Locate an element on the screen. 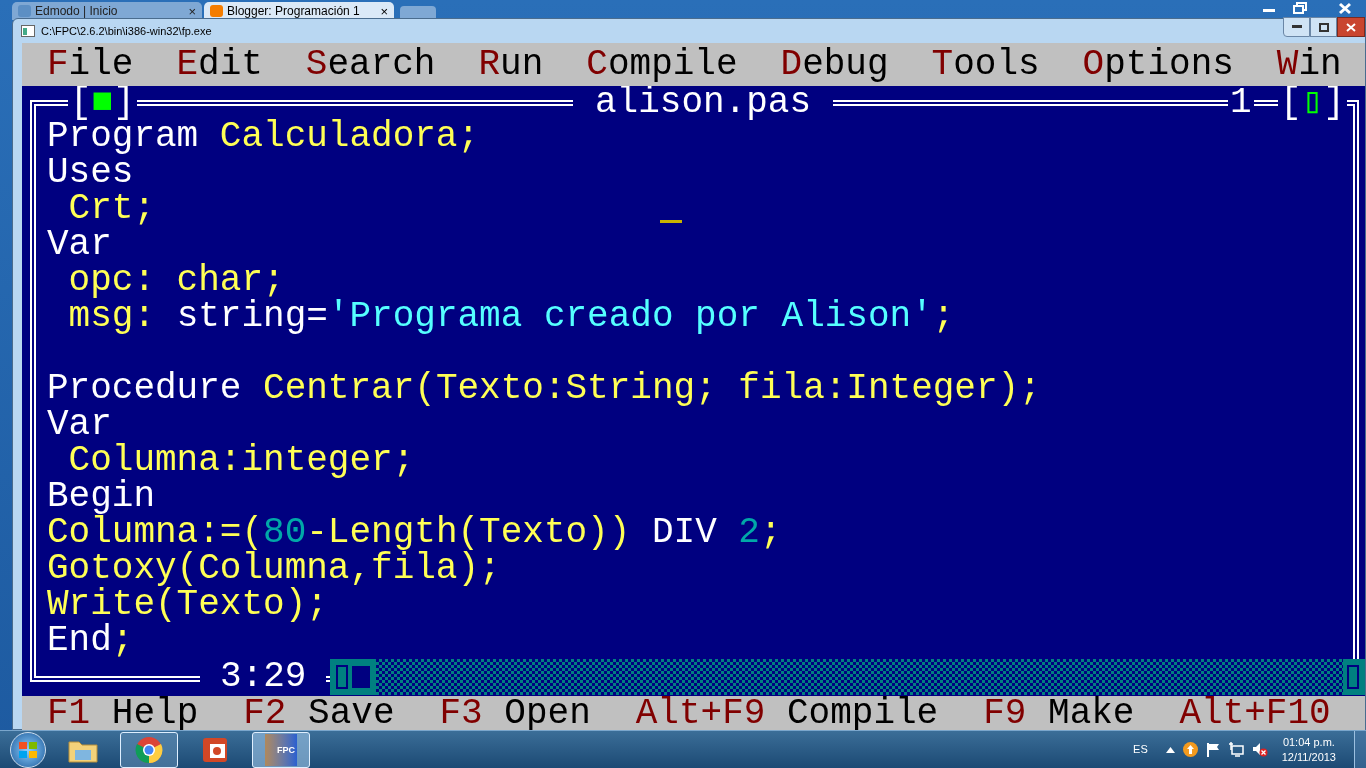  taskbar-button is located at coordinates (149, 749).